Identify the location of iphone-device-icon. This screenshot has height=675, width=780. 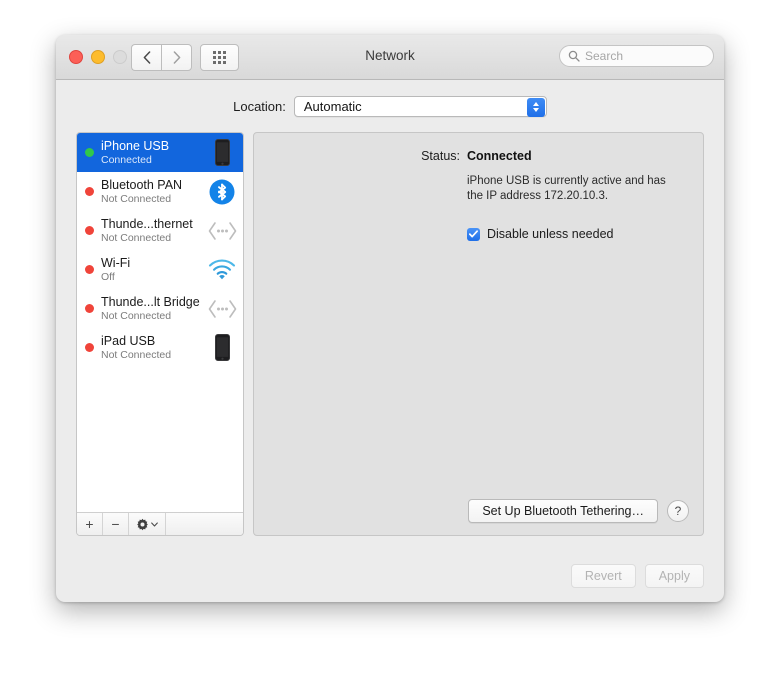
(222, 153).